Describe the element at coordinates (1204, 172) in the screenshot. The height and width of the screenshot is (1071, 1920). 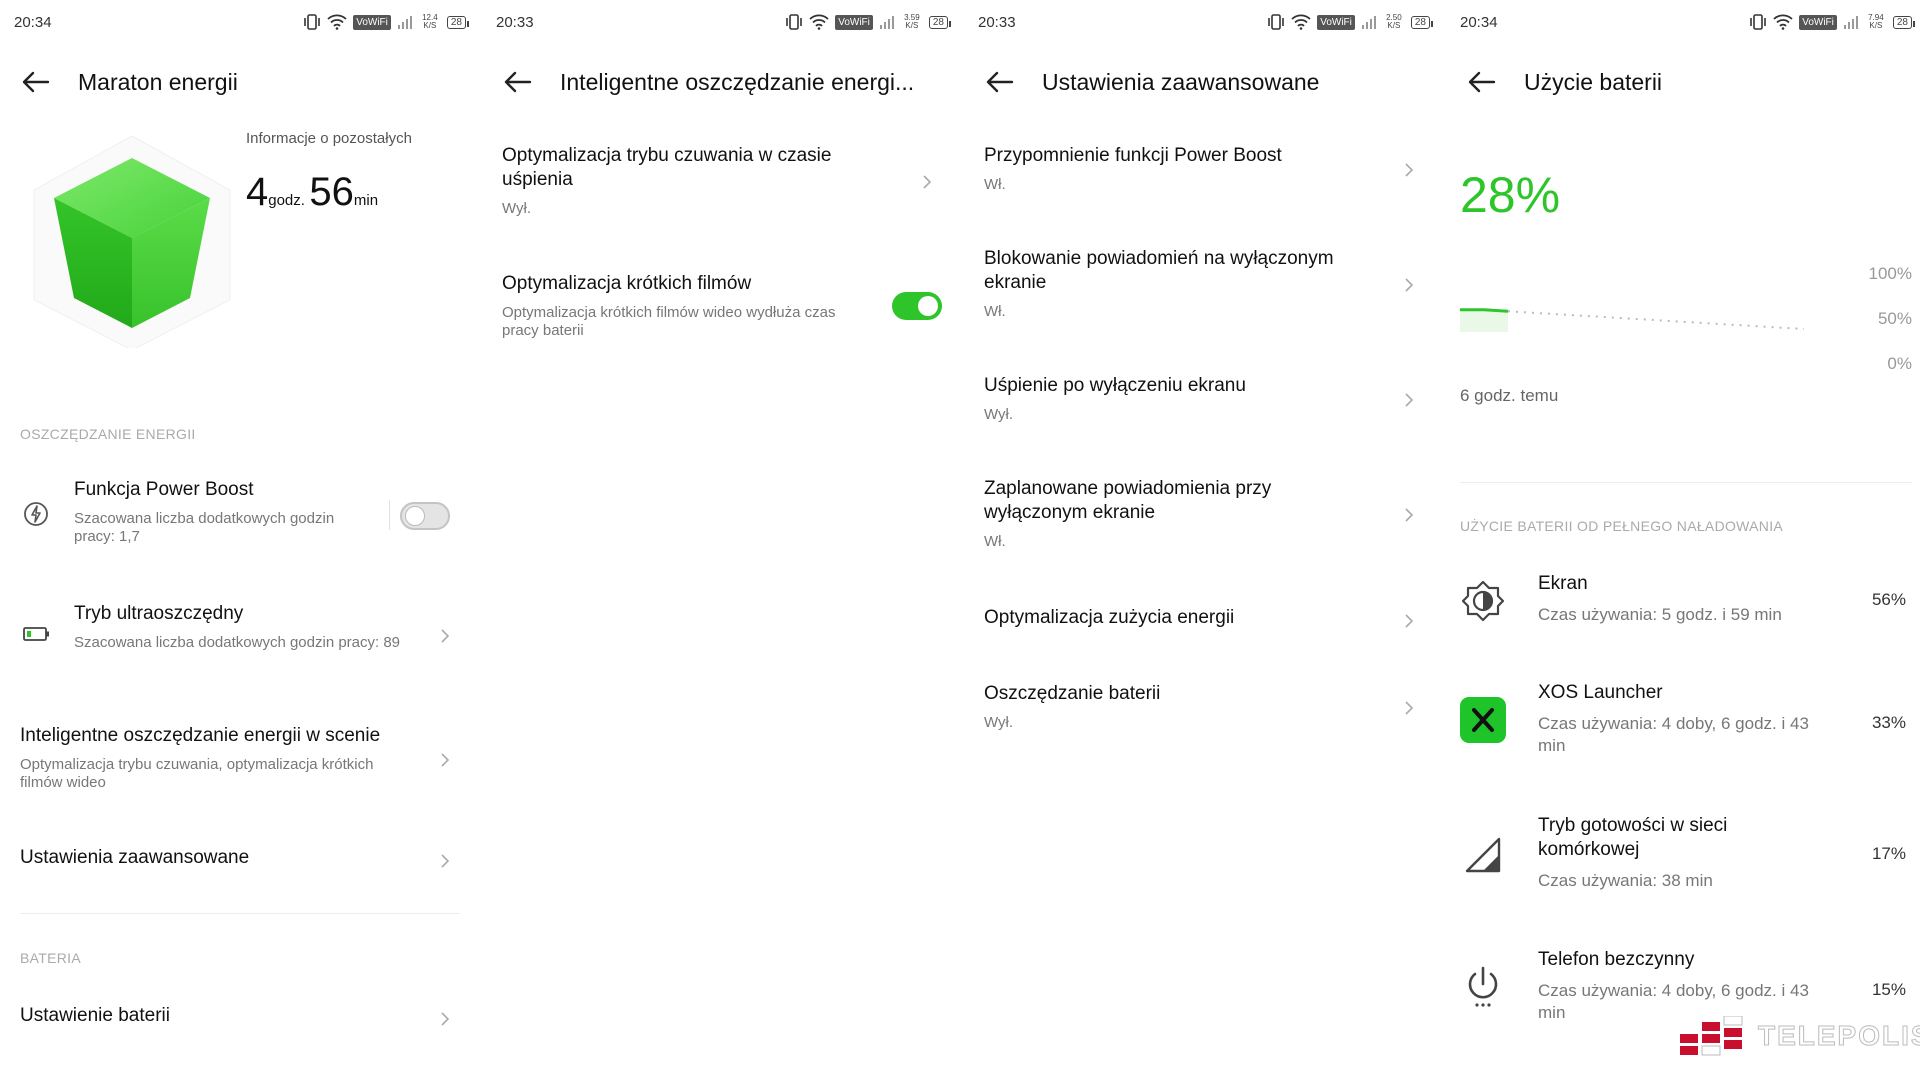
I see `setting-row: Przypomnienie funkcji Power Boost Wł.` at that location.